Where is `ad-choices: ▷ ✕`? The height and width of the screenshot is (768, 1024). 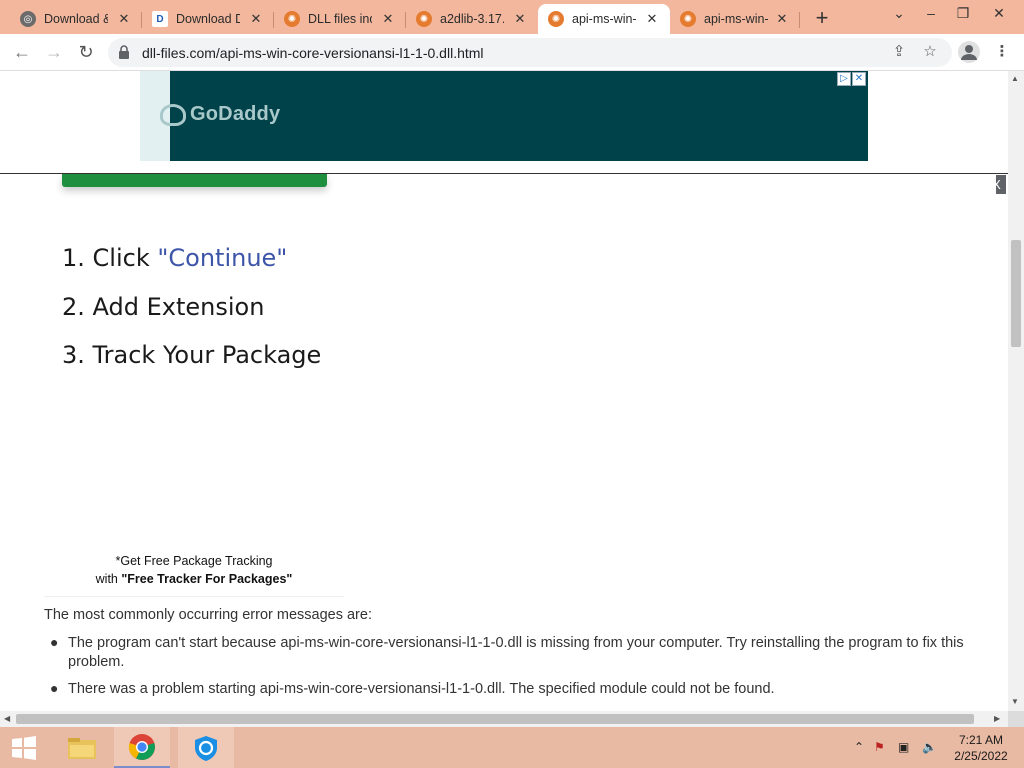 ad-choices: ▷ ✕ is located at coordinates (851, 79).